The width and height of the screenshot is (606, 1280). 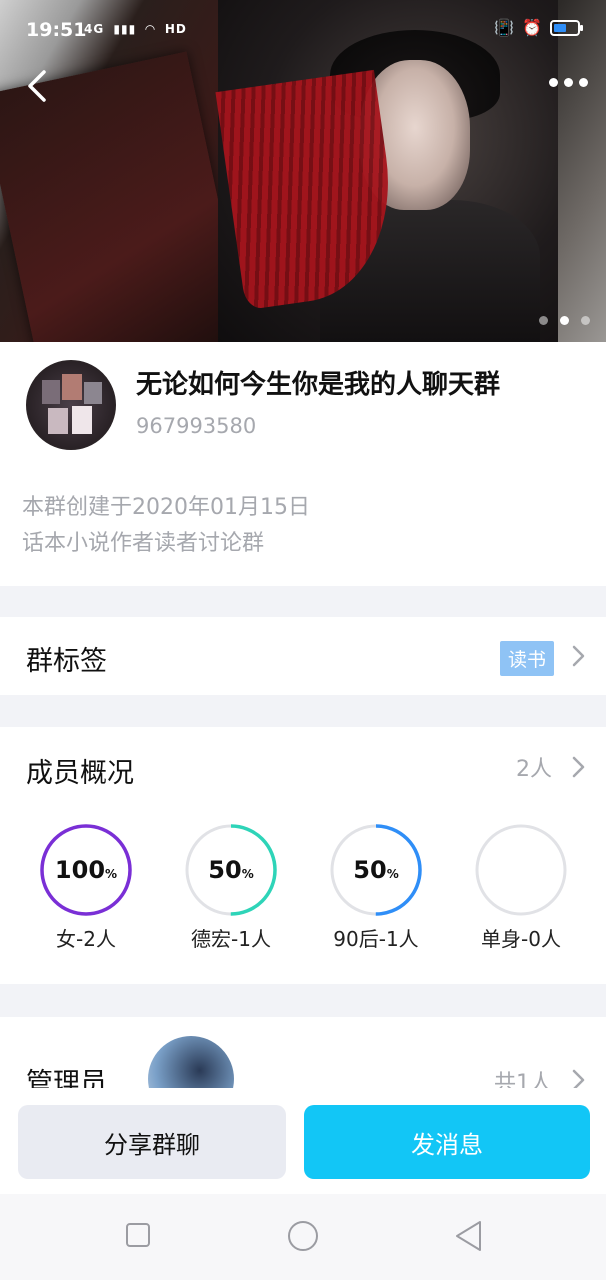 I want to click on circle-icon, so click(x=303, y=1236).